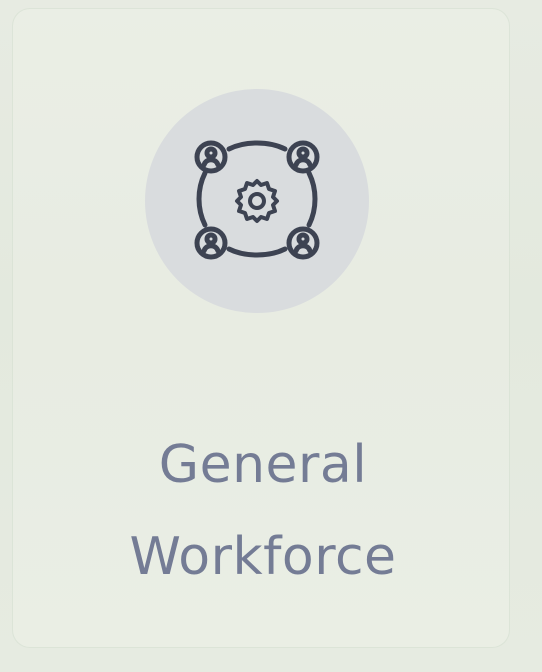 The height and width of the screenshot is (672, 542). What do you see at coordinates (263, 465) in the screenshot?
I see `tile-label-line1: General` at bounding box center [263, 465].